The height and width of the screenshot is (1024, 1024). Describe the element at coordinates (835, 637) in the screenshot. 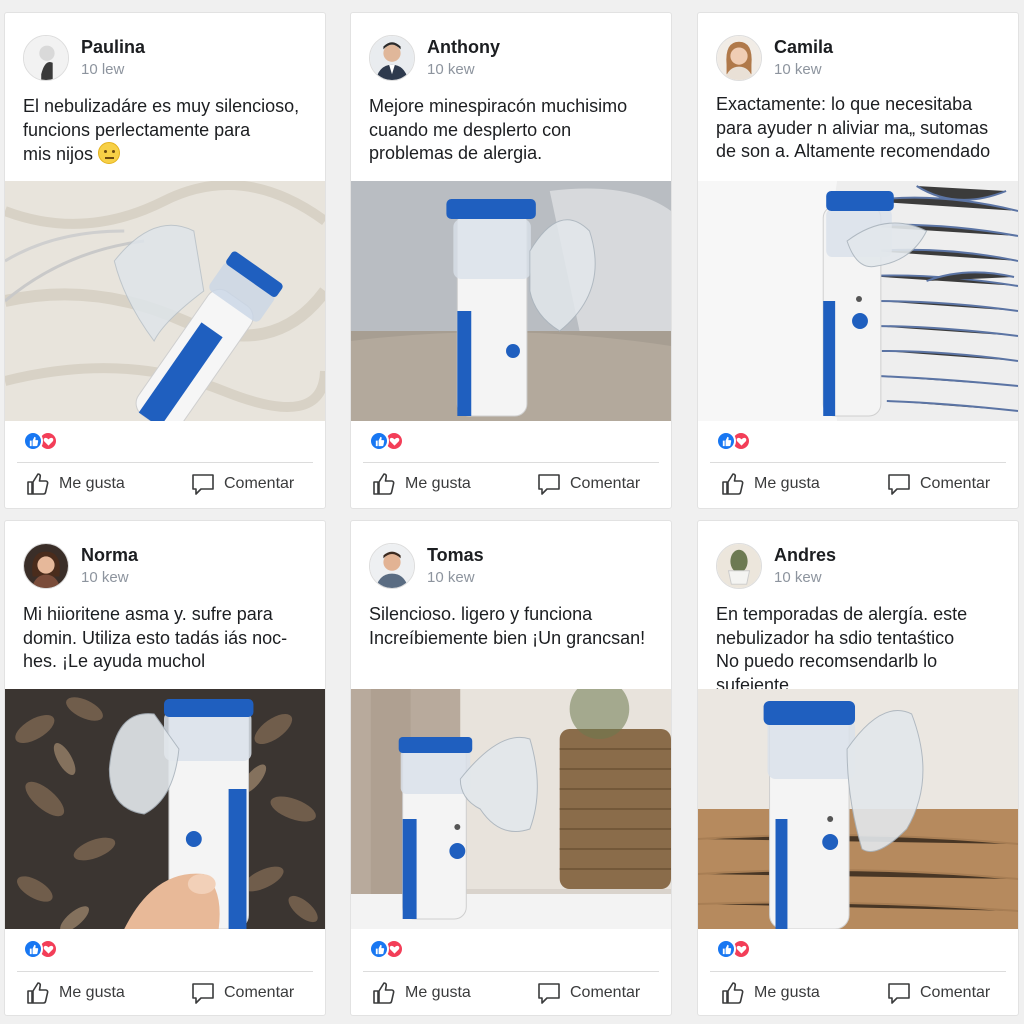

I see `post-text-line: nebulizador ha sdio tentaśtico` at that location.